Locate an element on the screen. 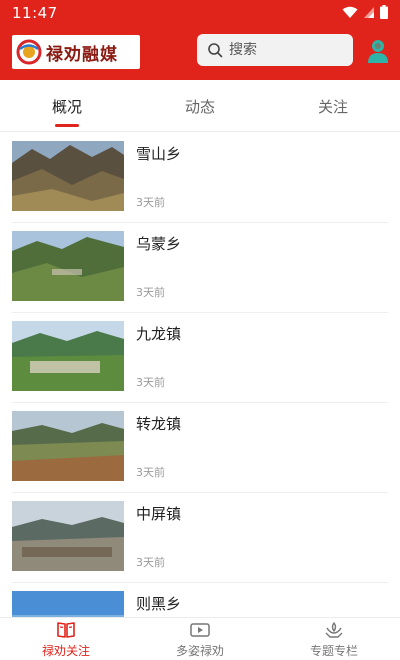 This screenshot has height=660, width=400. tab-news: 动态 is located at coordinates (200, 106).